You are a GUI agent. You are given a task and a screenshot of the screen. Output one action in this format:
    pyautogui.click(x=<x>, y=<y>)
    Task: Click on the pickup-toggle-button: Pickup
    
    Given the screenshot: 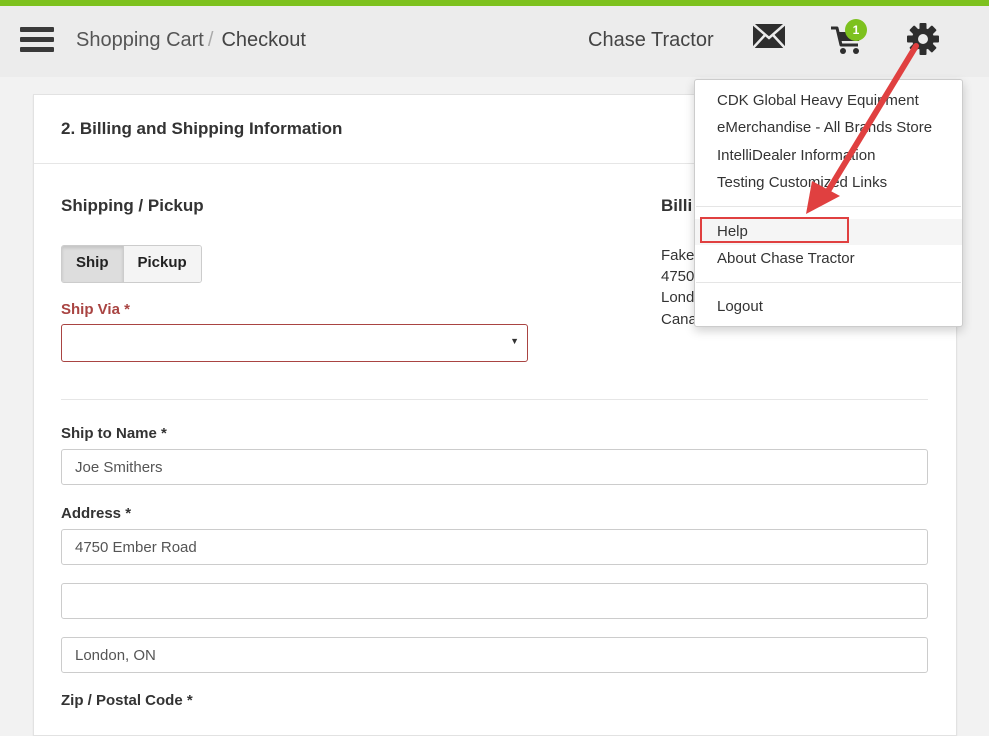 What is the action you would take?
    pyautogui.click(x=162, y=264)
    